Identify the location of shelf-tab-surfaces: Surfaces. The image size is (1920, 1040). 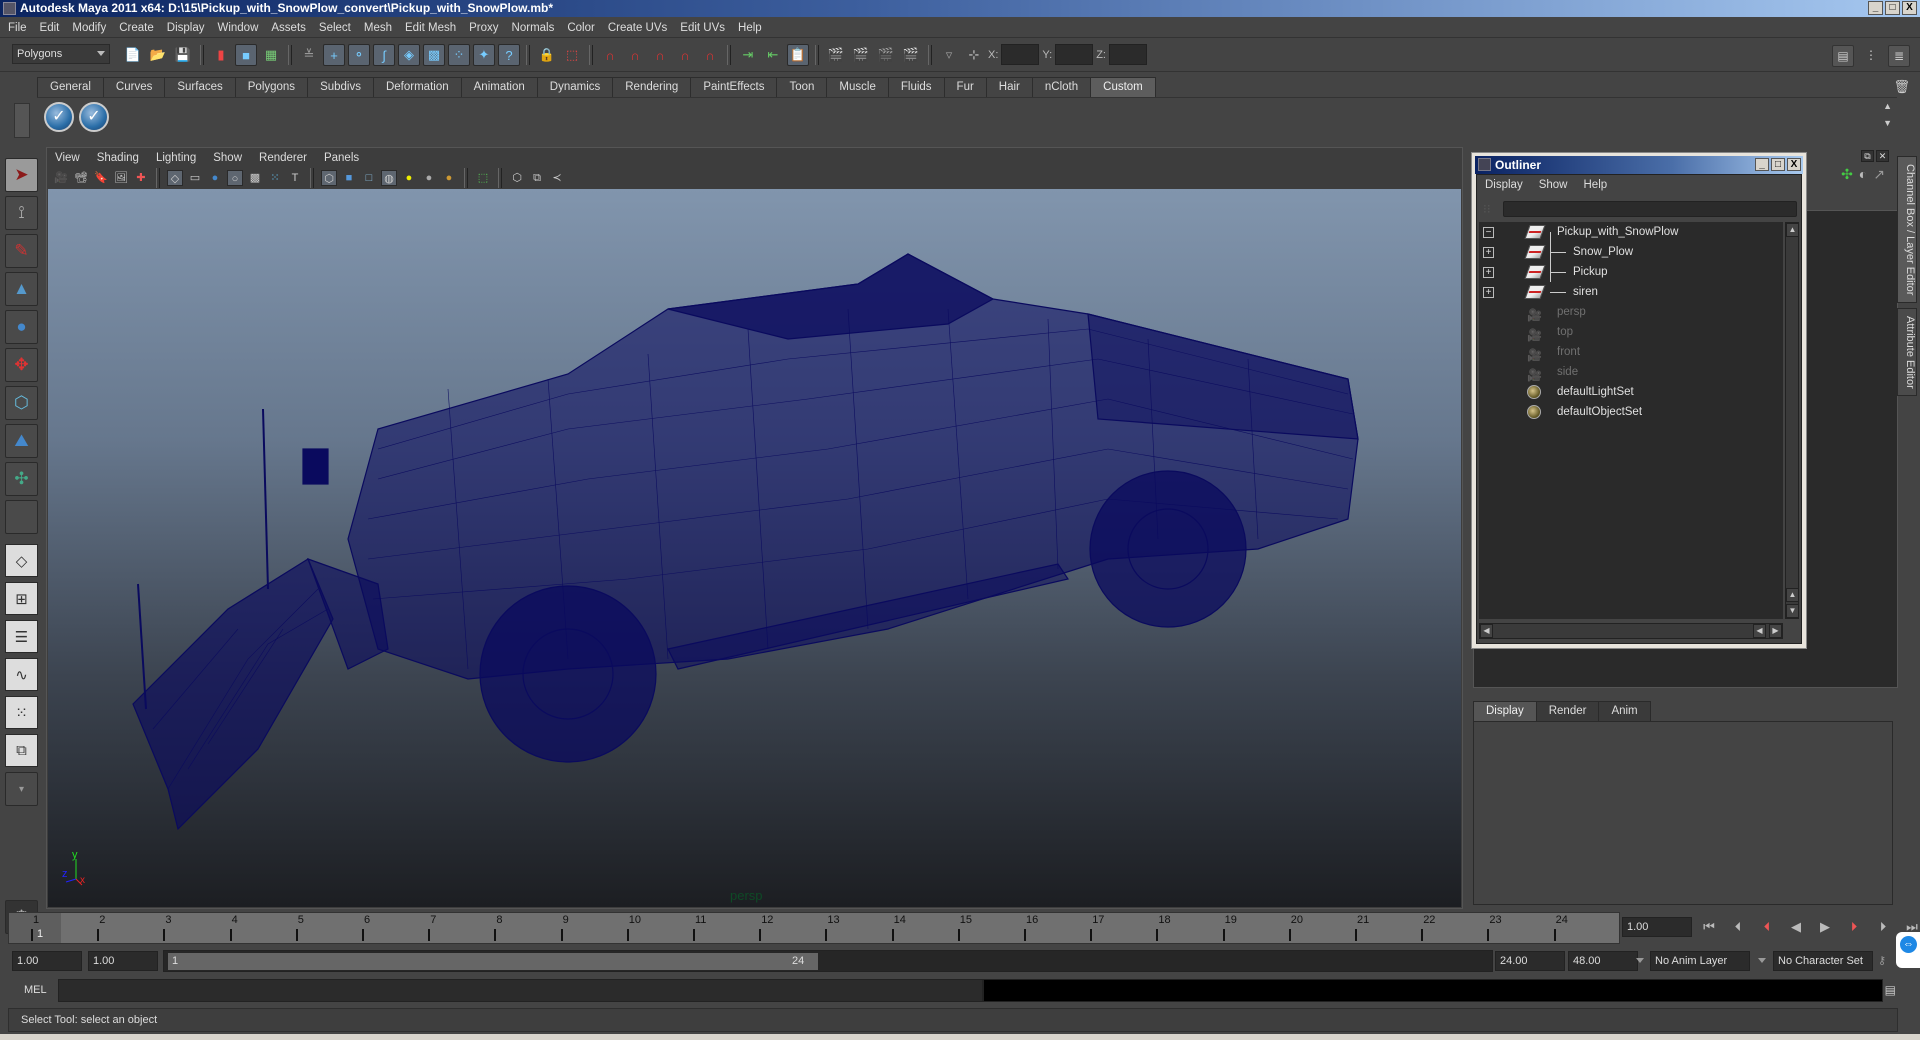
(200, 87).